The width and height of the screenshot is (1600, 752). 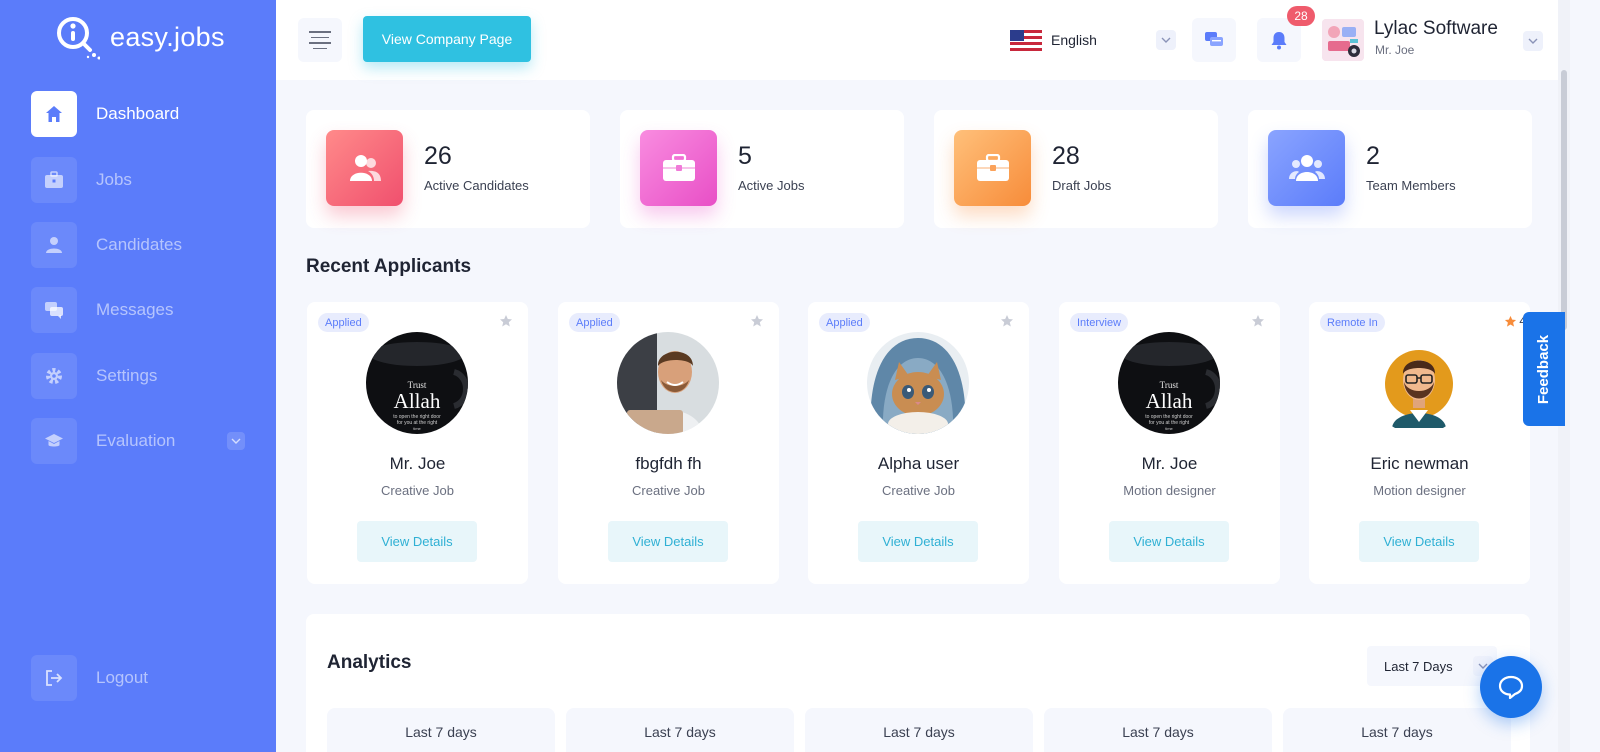 I want to click on feedback-tab: Feedback, so click(x=1544, y=369).